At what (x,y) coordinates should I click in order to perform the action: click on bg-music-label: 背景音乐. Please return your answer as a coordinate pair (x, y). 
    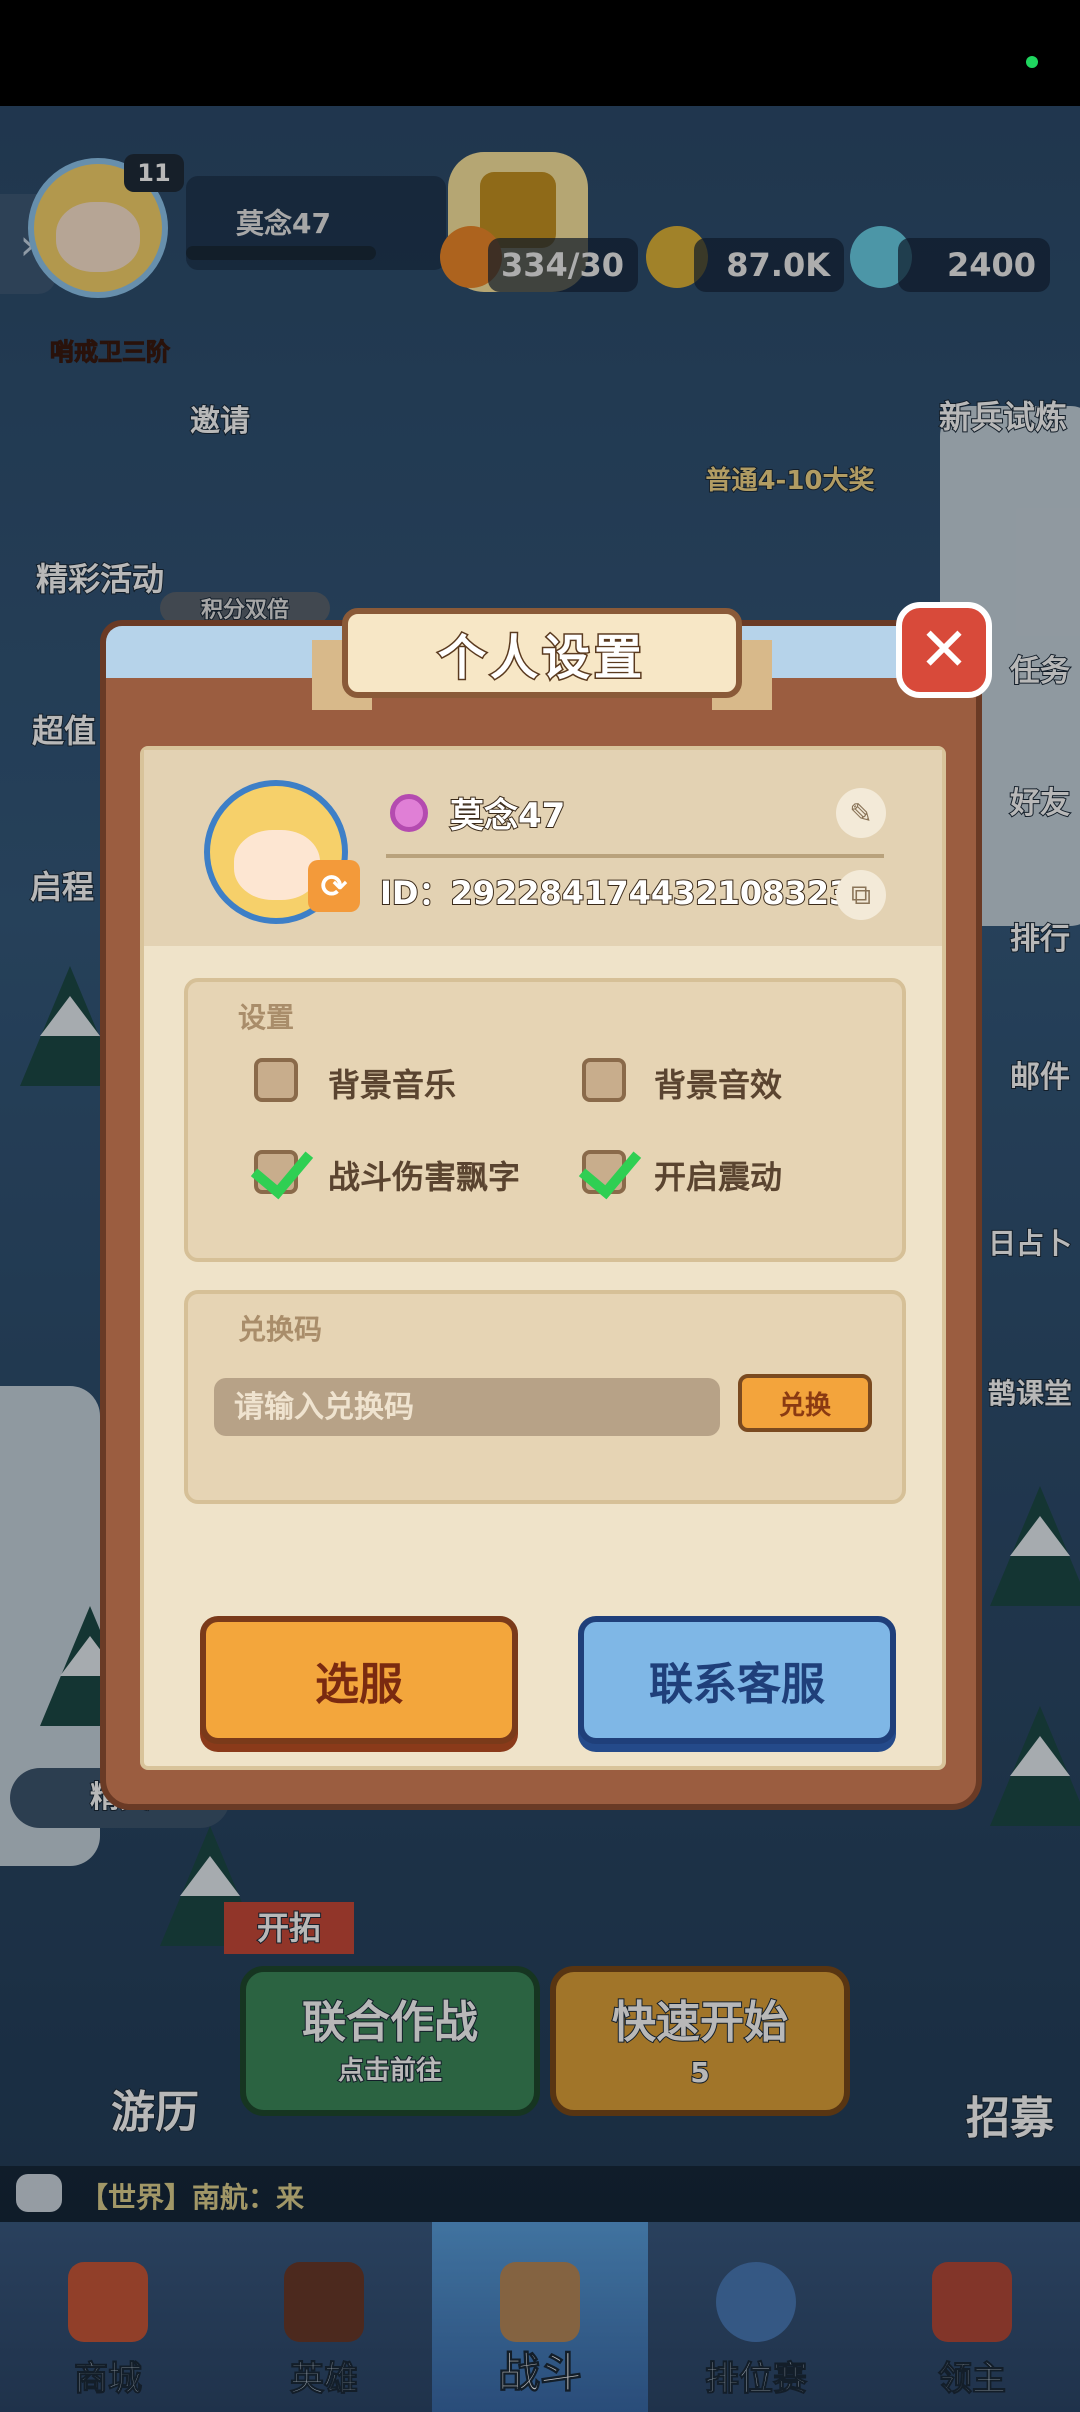
    Looking at the image, I should click on (392, 1085).